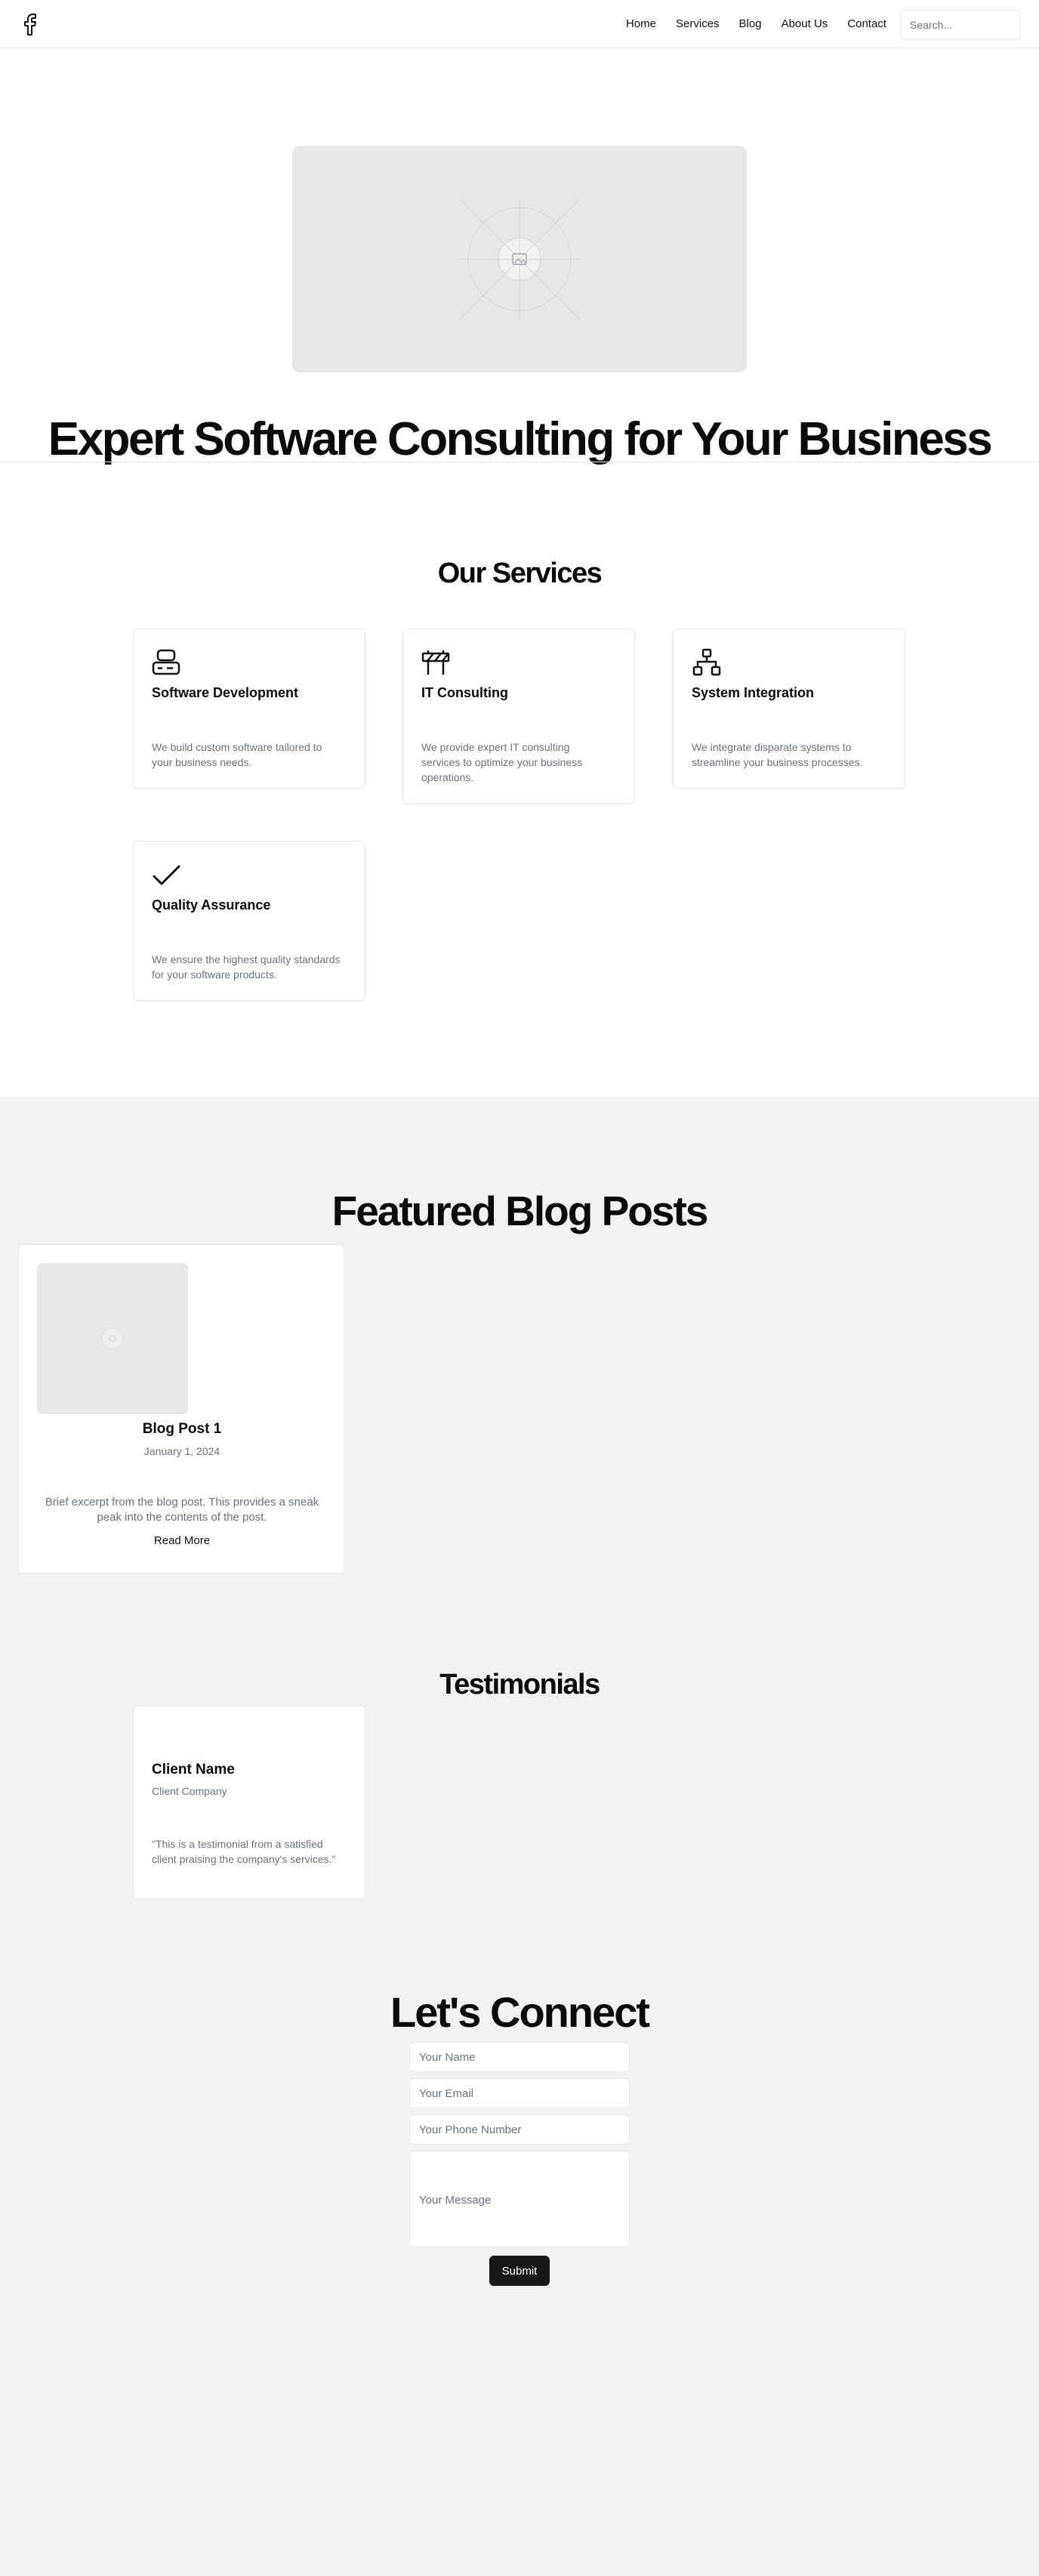 Image resolution: width=1039 pixels, height=2576 pixels. What do you see at coordinates (805, 23) in the screenshot?
I see `nav-link-about: About Us` at bounding box center [805, 23].